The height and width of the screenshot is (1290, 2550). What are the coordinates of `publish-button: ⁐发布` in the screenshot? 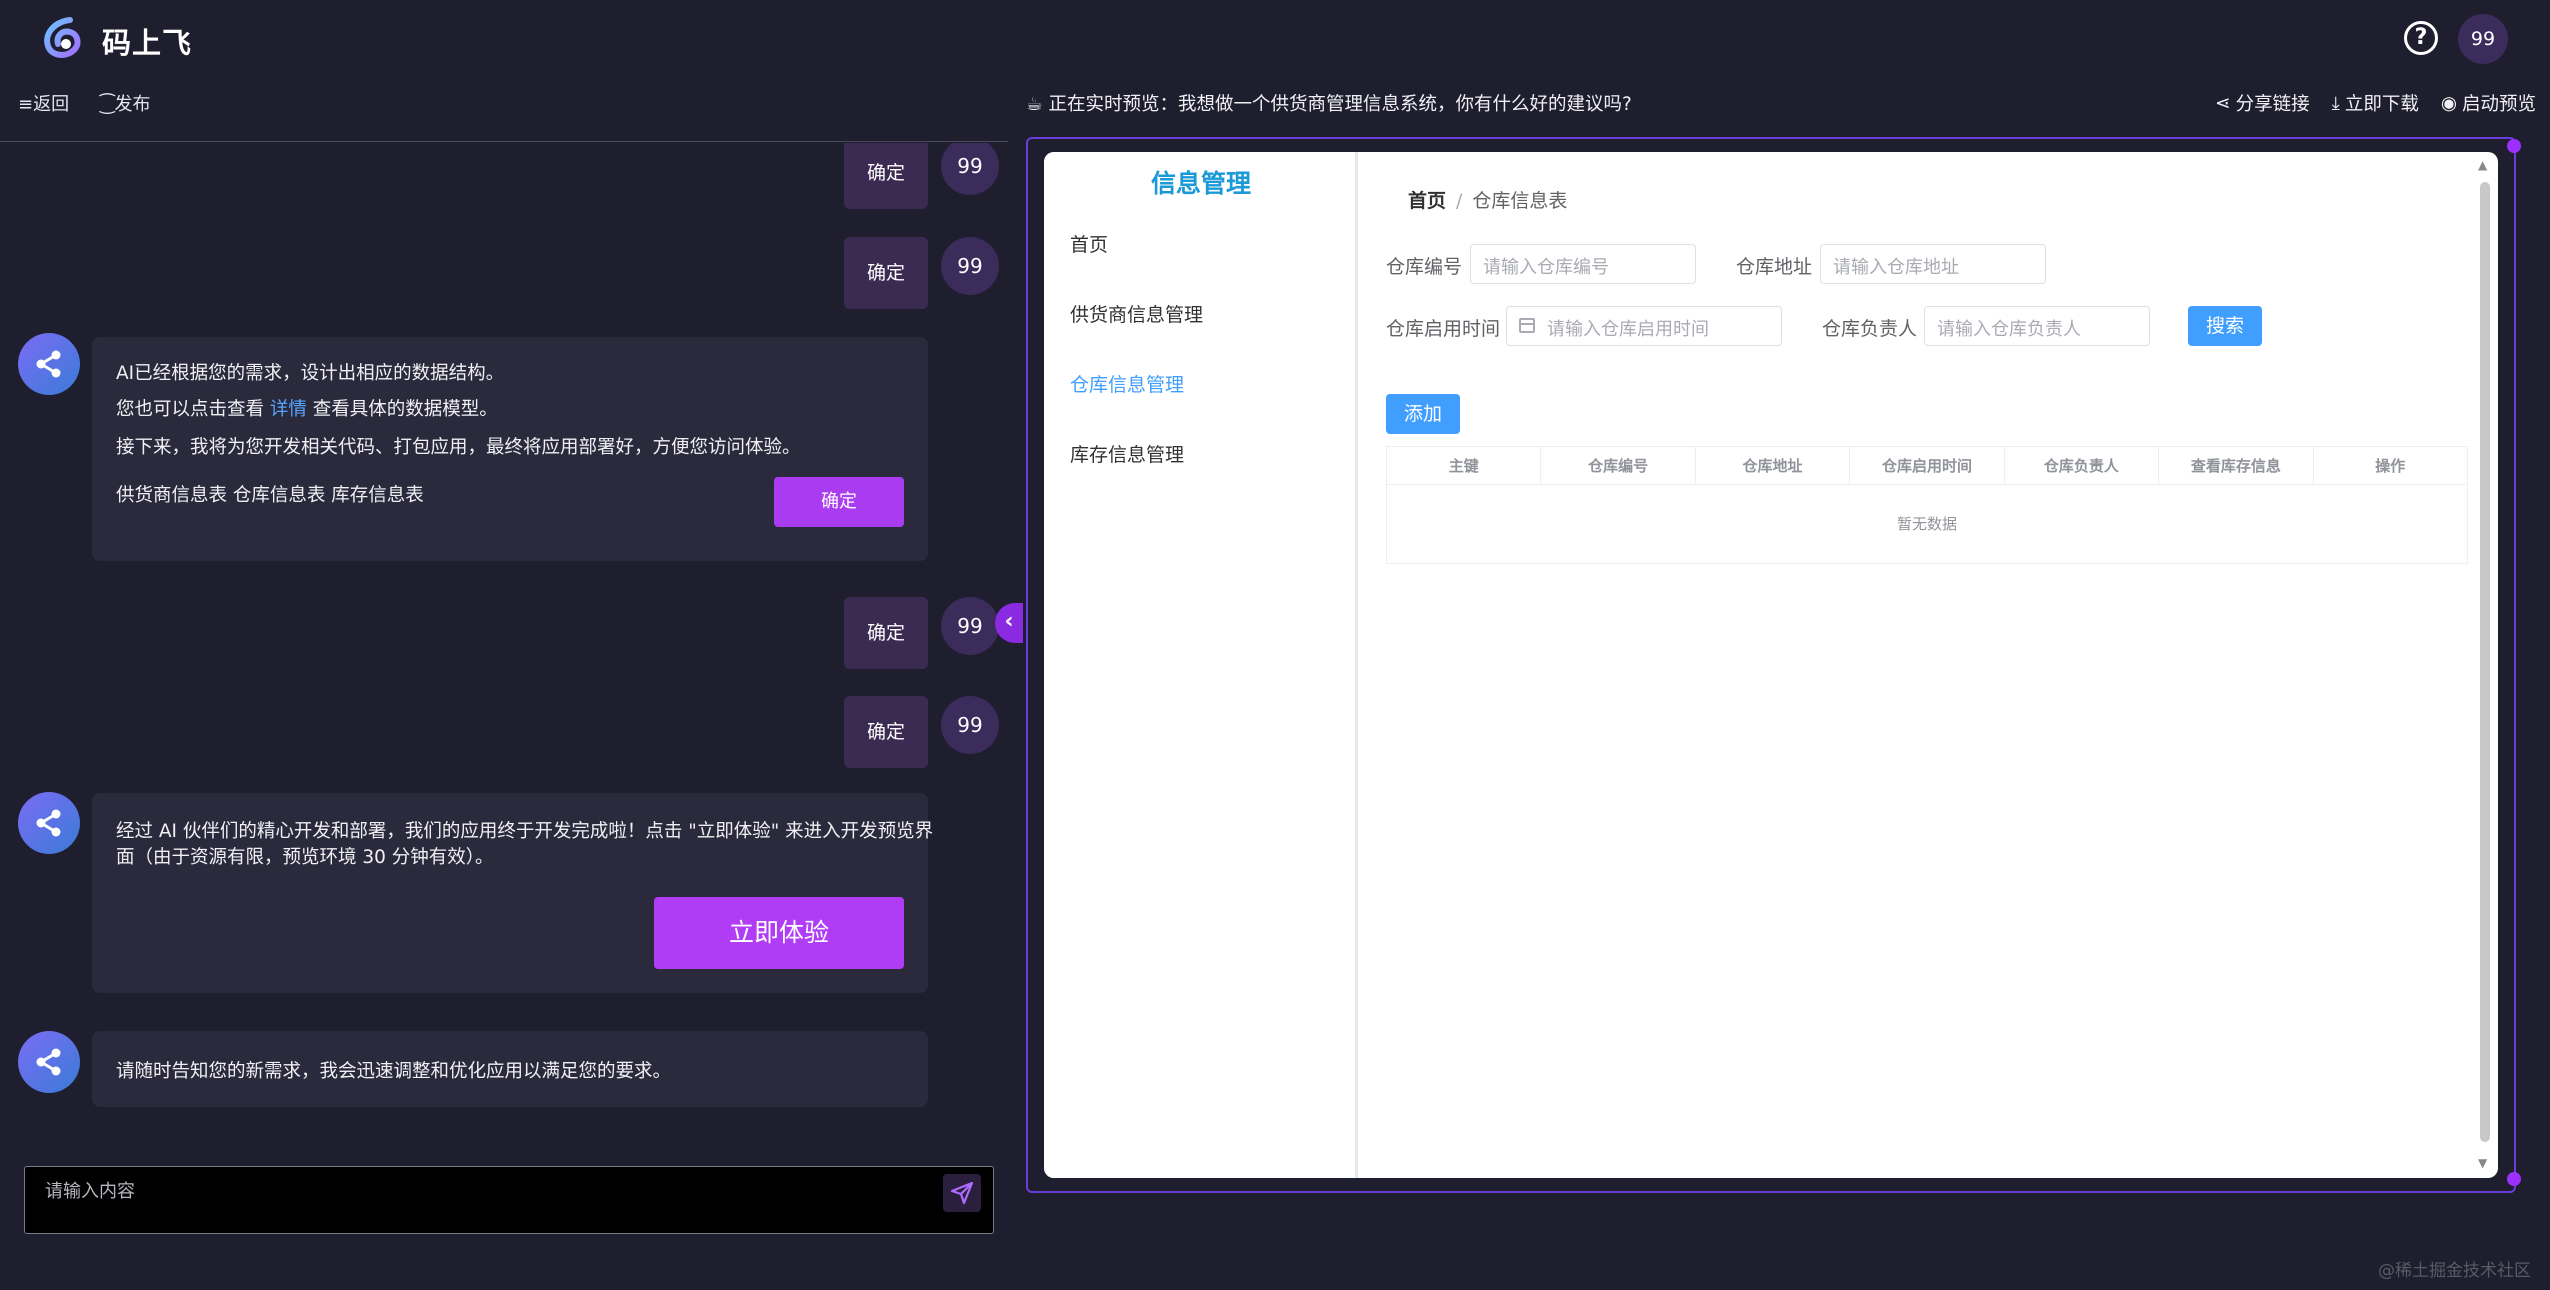 It's located at (125, 103).